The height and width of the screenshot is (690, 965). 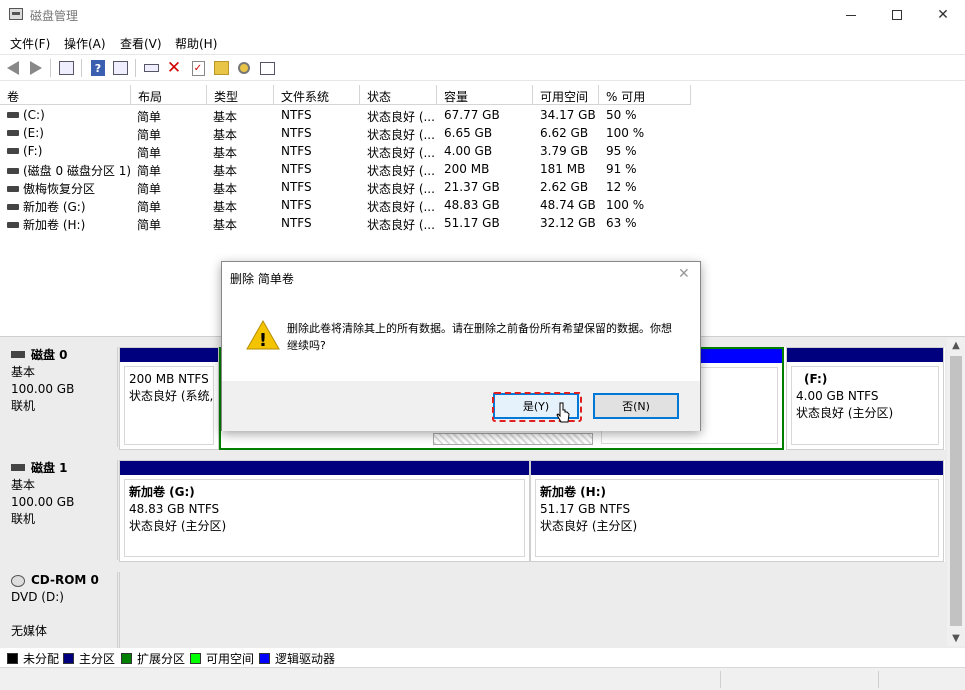 What do you see at coordinates (942, 15) in the screenshot?
I see `close-button: ✕` at bounding box center [942, 15].